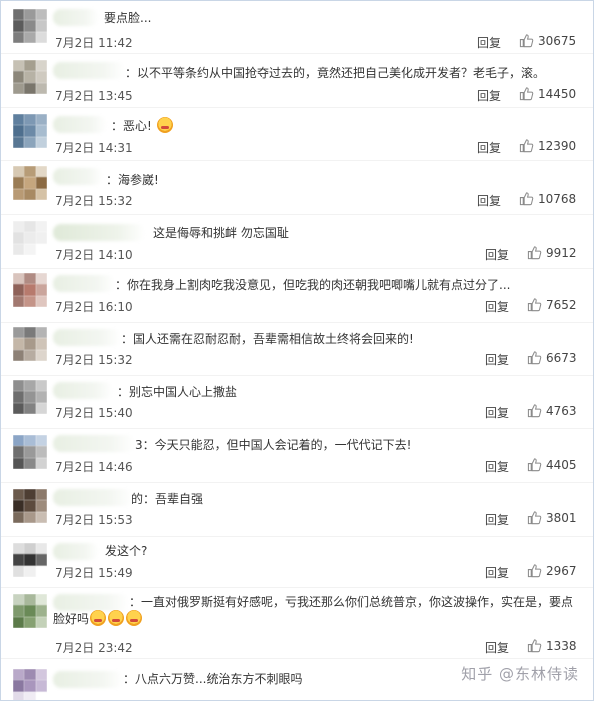  I want to click on comment-time: 7月2日 15:40, so click(94, 413).